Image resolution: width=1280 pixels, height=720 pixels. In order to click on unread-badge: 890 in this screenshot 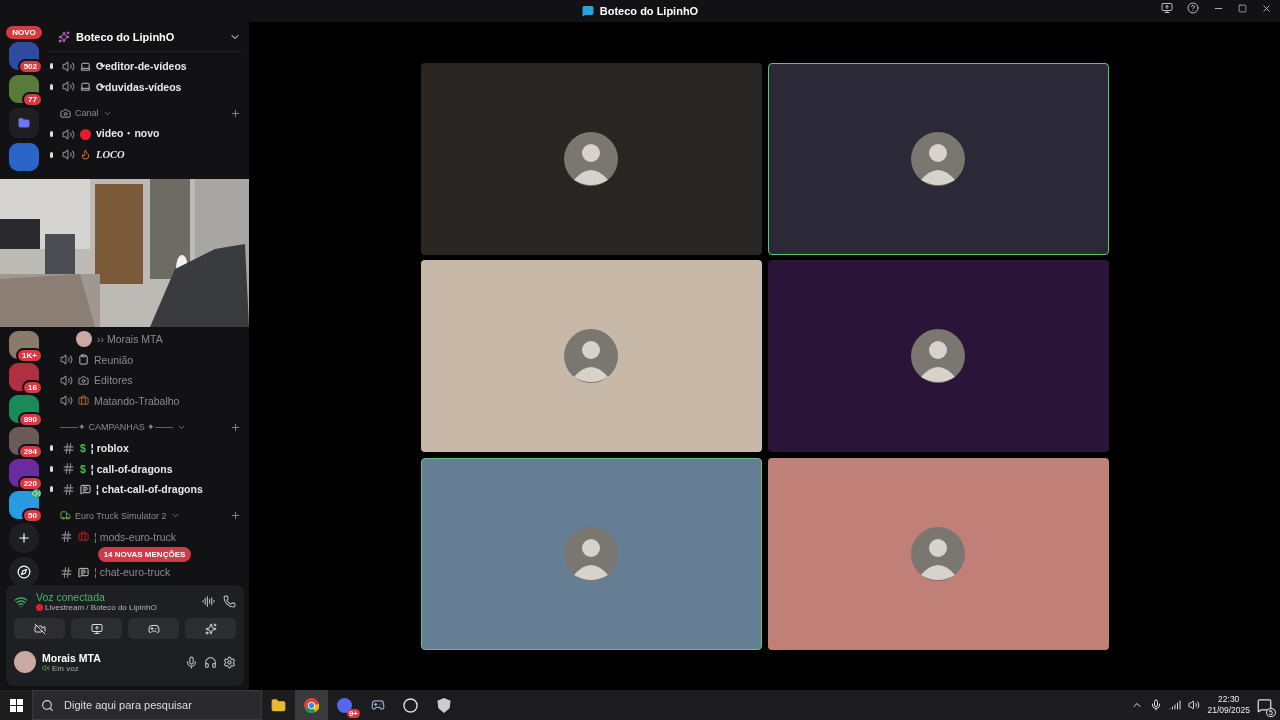, I will do `click(30, 419)`.